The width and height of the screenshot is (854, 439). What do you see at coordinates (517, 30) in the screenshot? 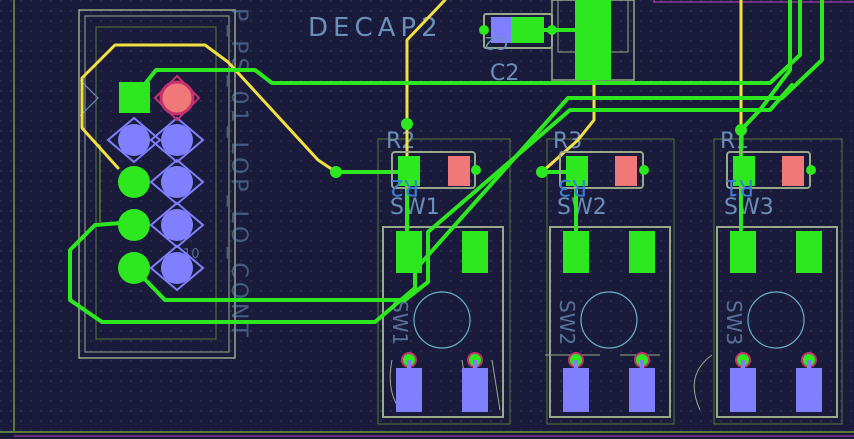
I see `c2-pad-left-green` at bounding box center [517, 30].